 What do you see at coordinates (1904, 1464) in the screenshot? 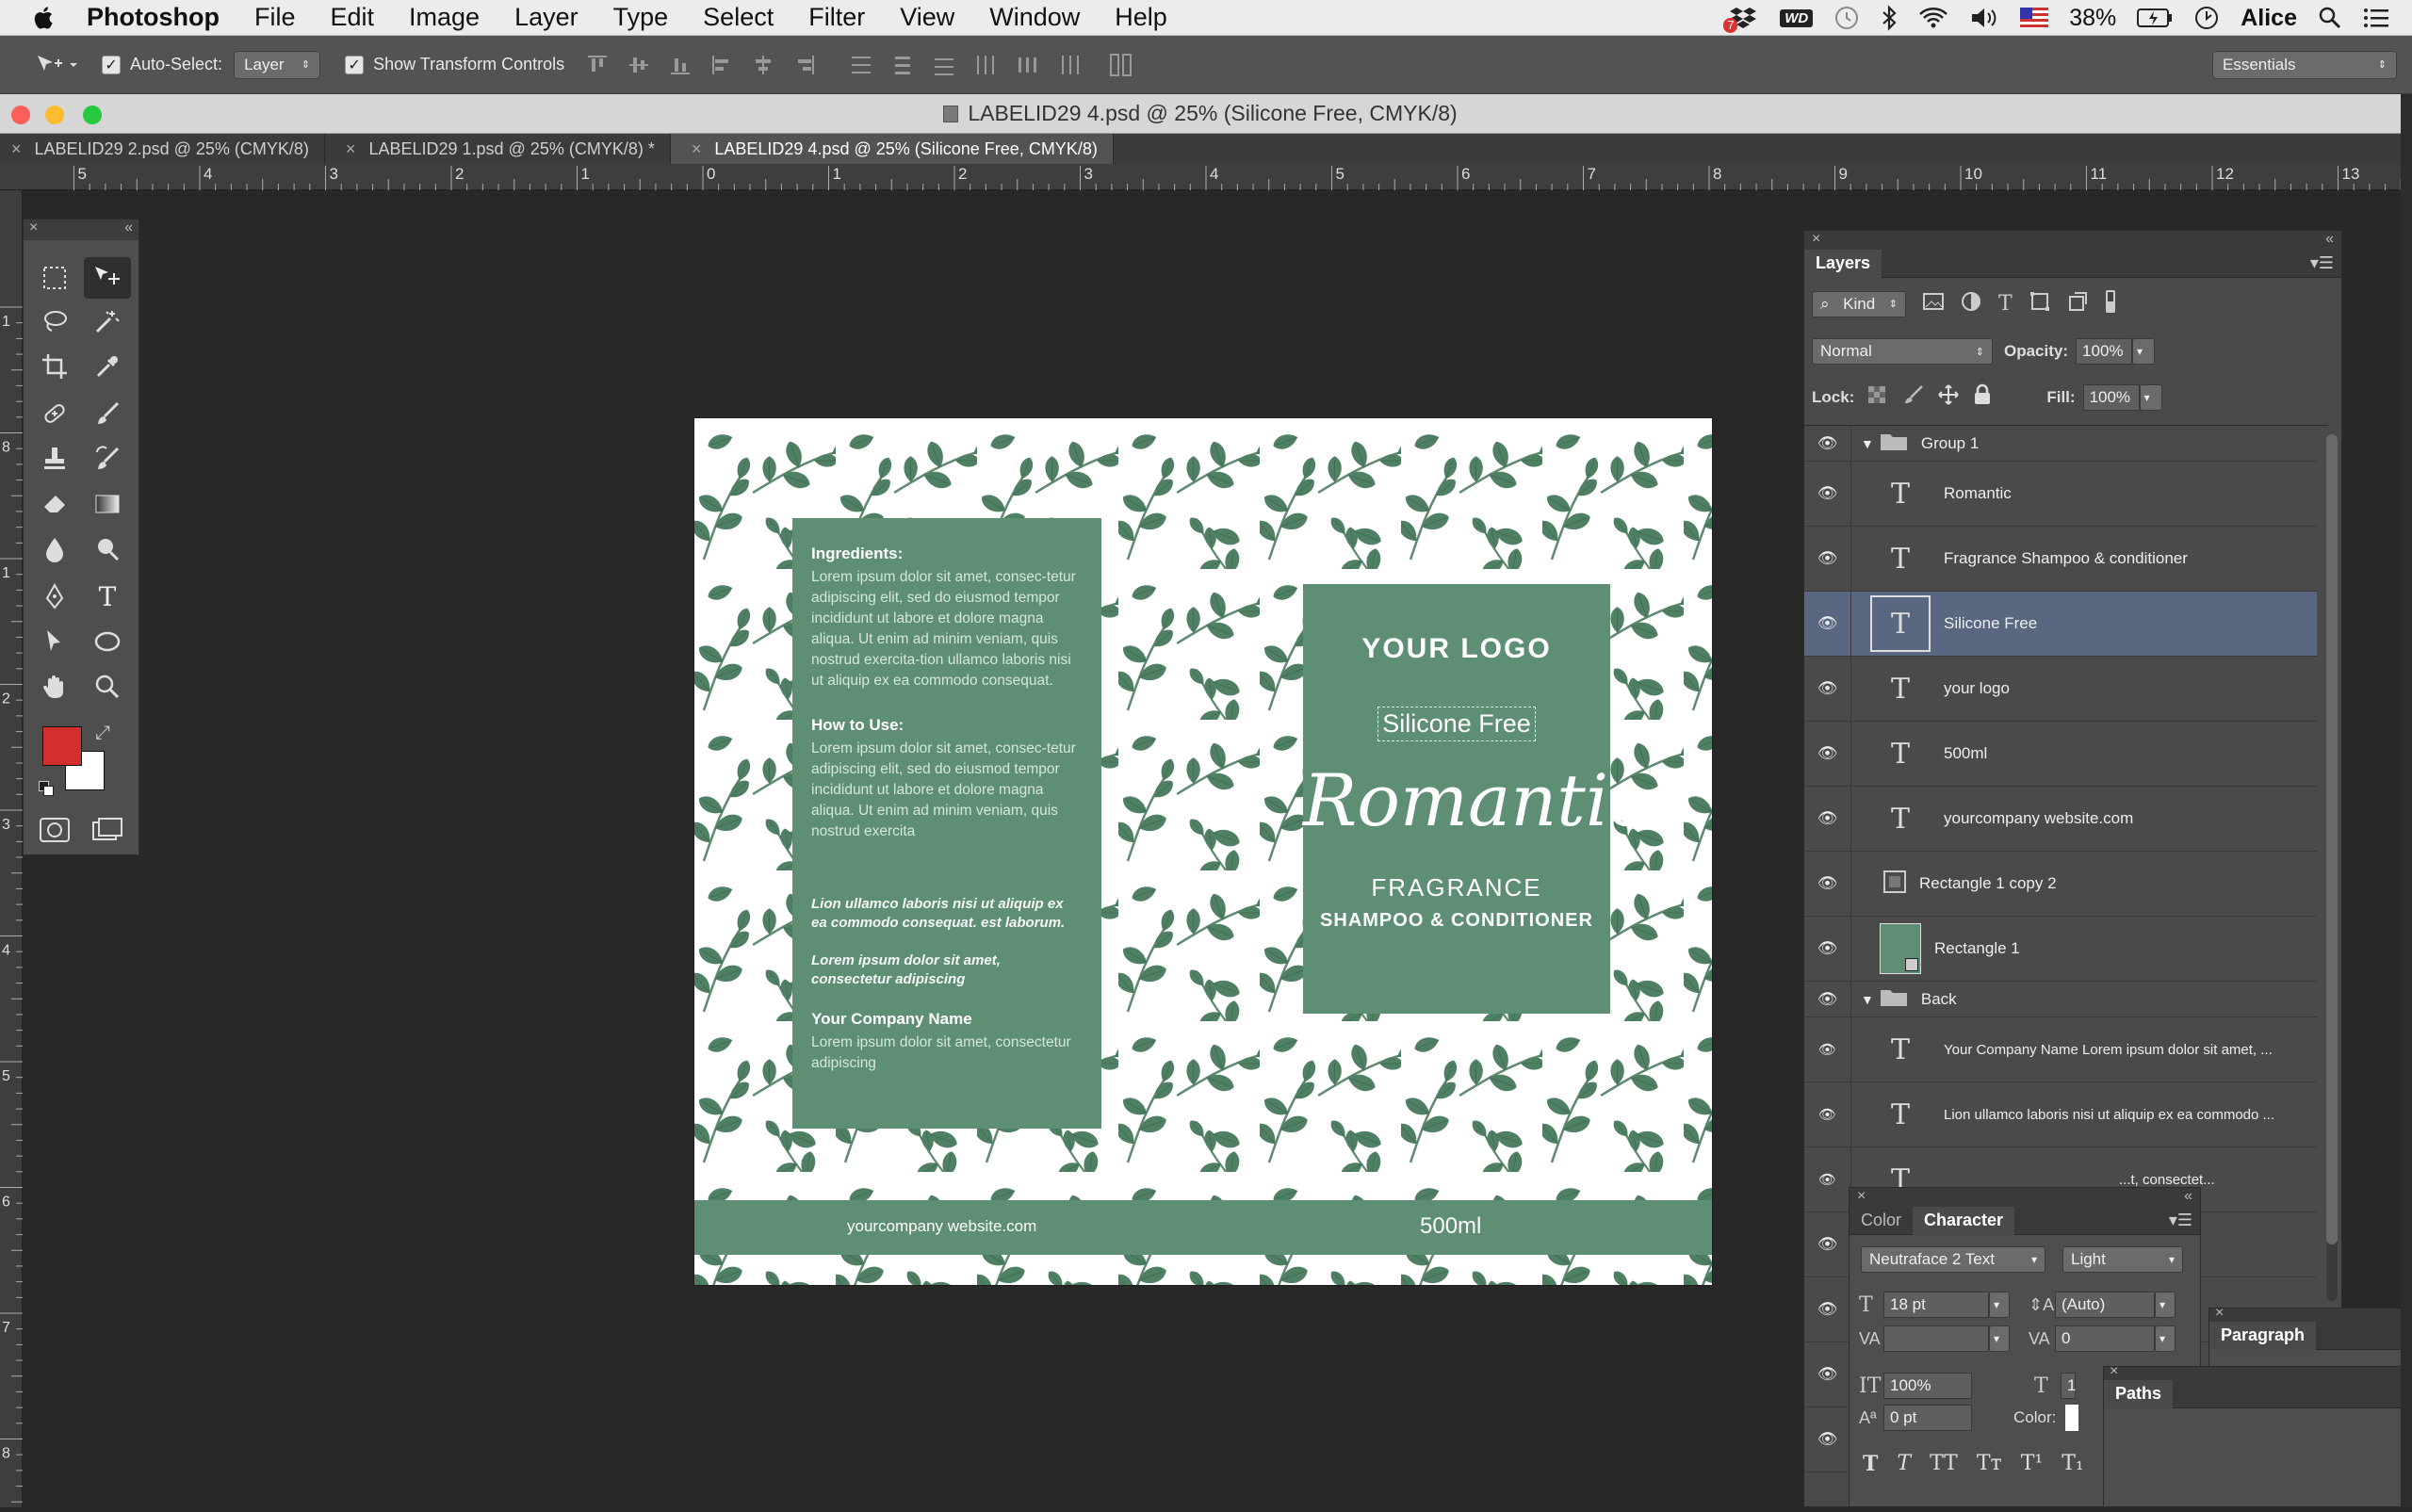
I see `faux-italic-icon: T` at bounding box center [1904, 1464].